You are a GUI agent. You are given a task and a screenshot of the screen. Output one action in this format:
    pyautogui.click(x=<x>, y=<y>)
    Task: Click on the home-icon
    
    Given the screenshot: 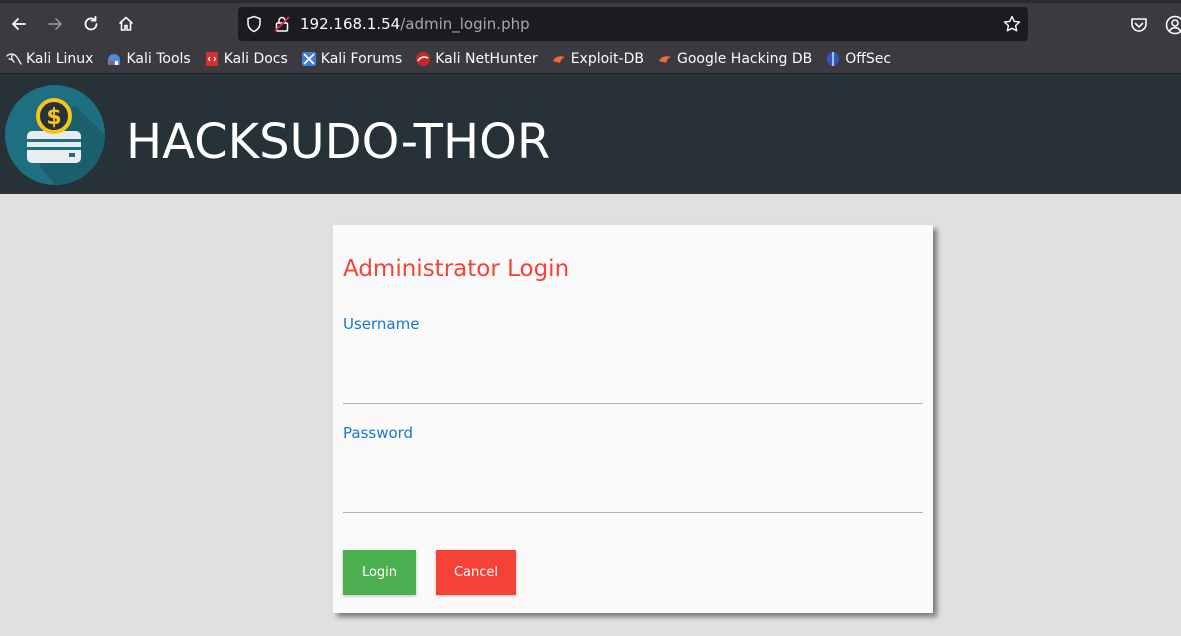 What is the action you would take?
    pyautogui.click(x=126, y=23)
    